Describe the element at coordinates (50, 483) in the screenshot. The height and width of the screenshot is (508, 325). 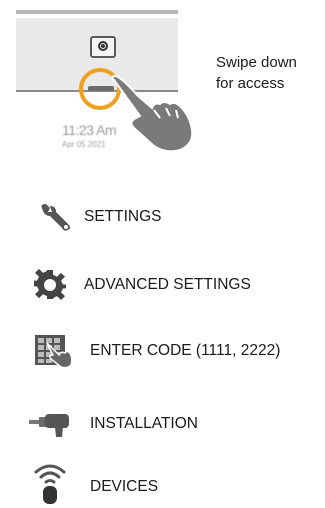
I see `wireless-sensor-icon` at that location.